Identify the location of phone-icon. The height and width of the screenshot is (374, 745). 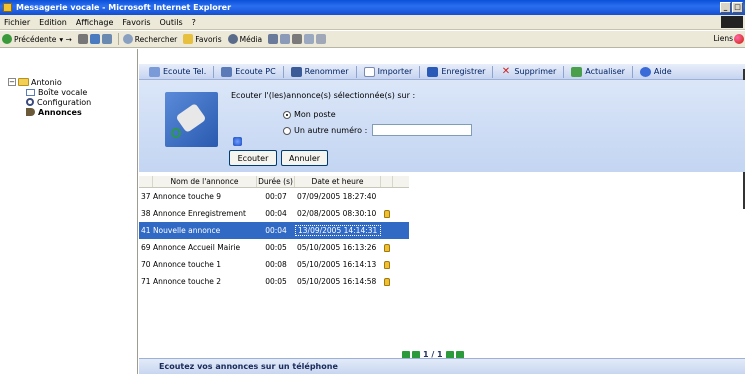
(154, 71).